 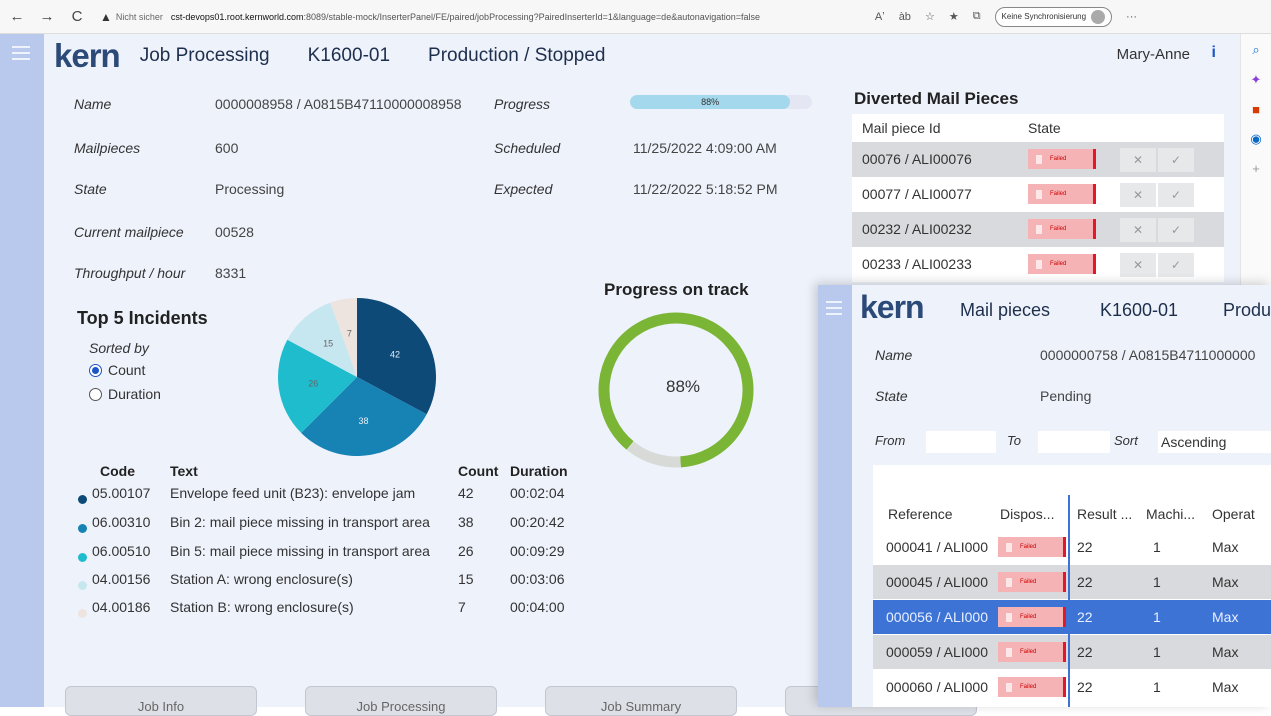 I want to click on sort-duration-radio: Duration, so click(x=125, y=394).